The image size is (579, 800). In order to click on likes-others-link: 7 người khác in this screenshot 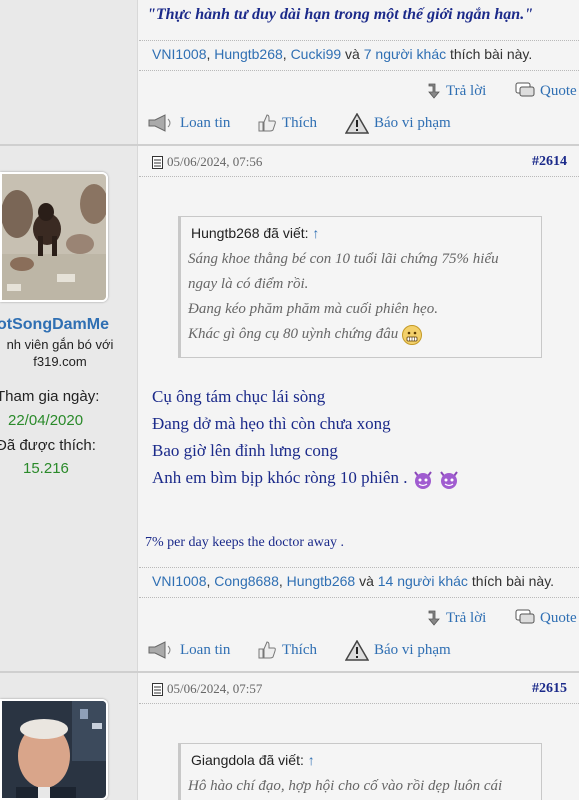, I will do `click(405, 54)`.